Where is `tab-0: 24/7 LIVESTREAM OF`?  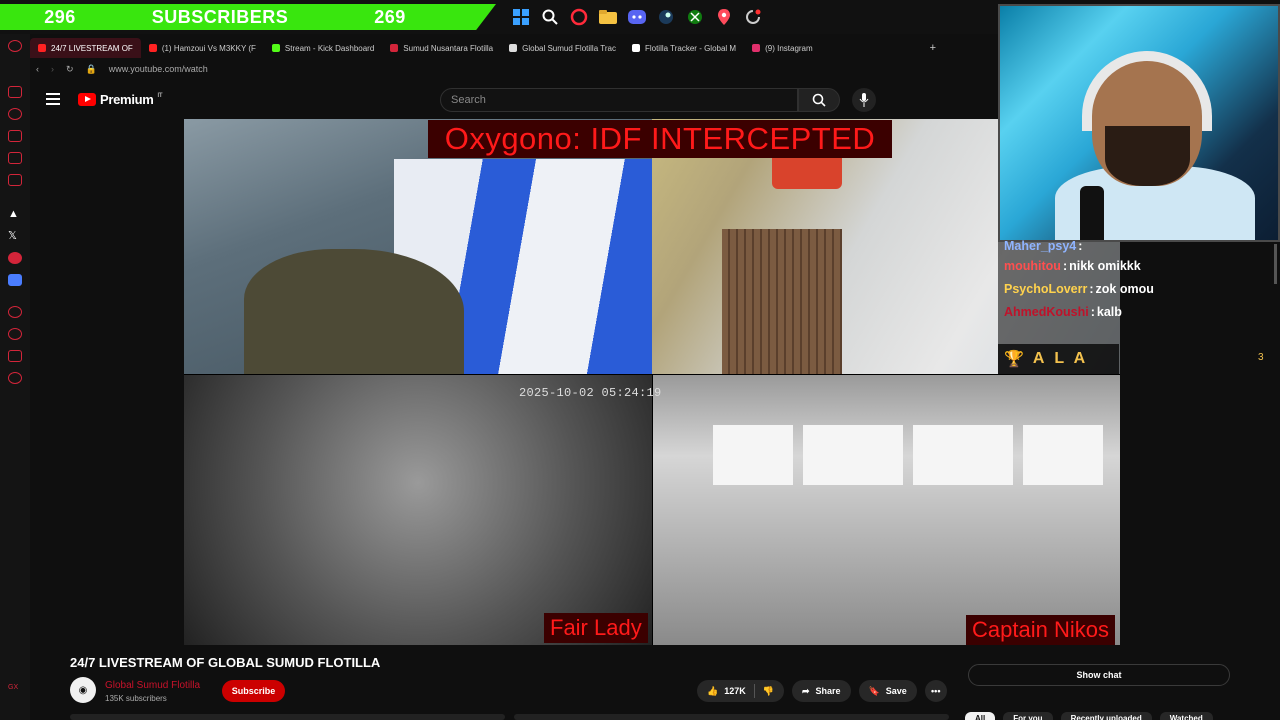
tab-0: 24/7 LIVESTREAM OF is located at coordinates (85, 48).